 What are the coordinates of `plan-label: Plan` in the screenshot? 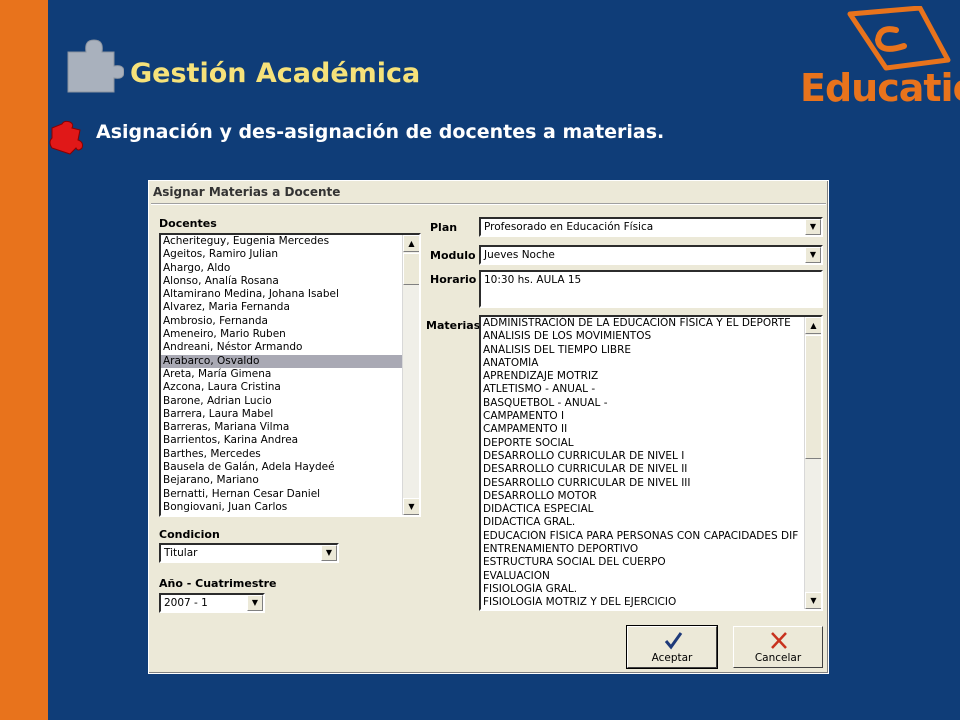 It's located at (444, 227).